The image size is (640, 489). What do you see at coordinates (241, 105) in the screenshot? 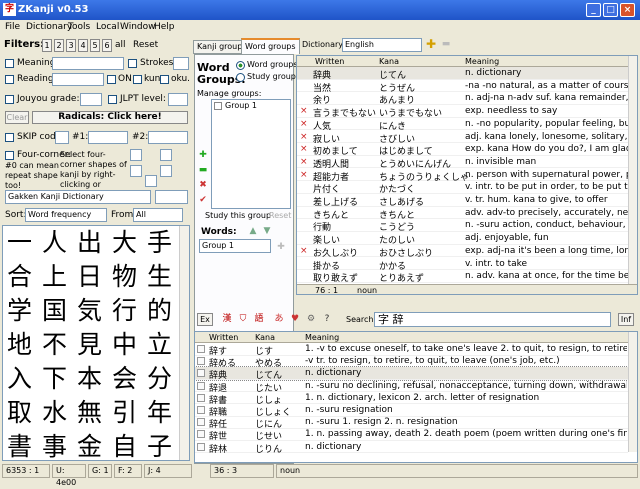
I see `group-item: Group 1` at bounding box center [241, 105].